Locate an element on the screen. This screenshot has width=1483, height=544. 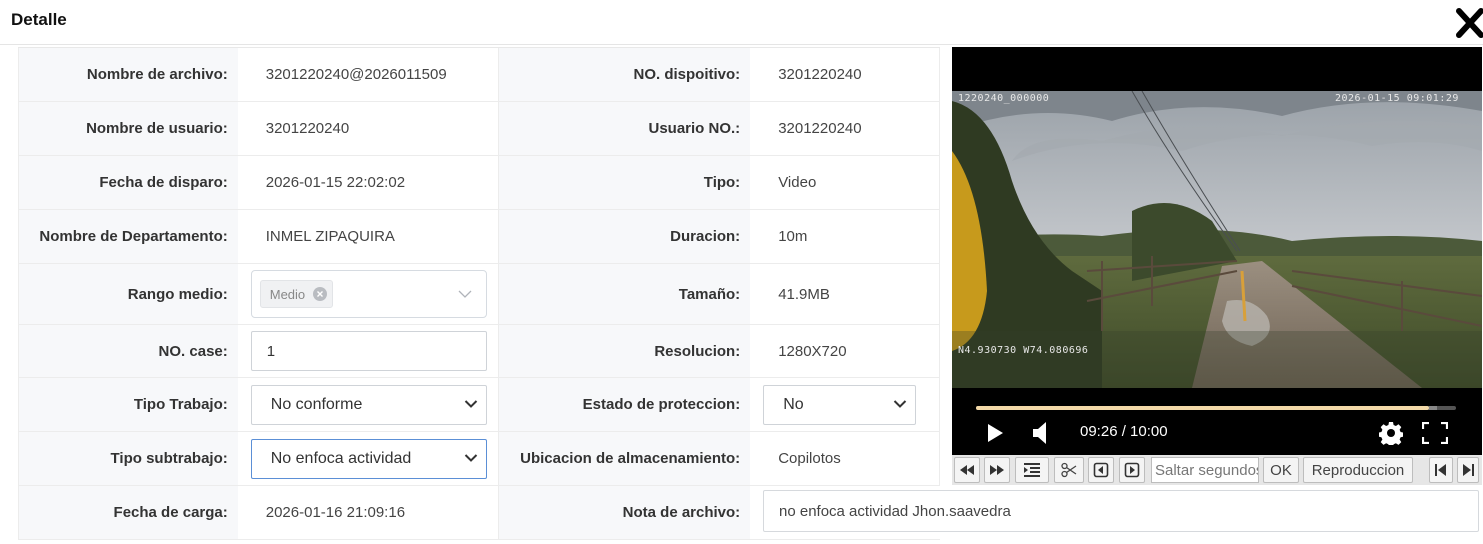
no-case-cell: 1 is located at coordinates (368, 351).